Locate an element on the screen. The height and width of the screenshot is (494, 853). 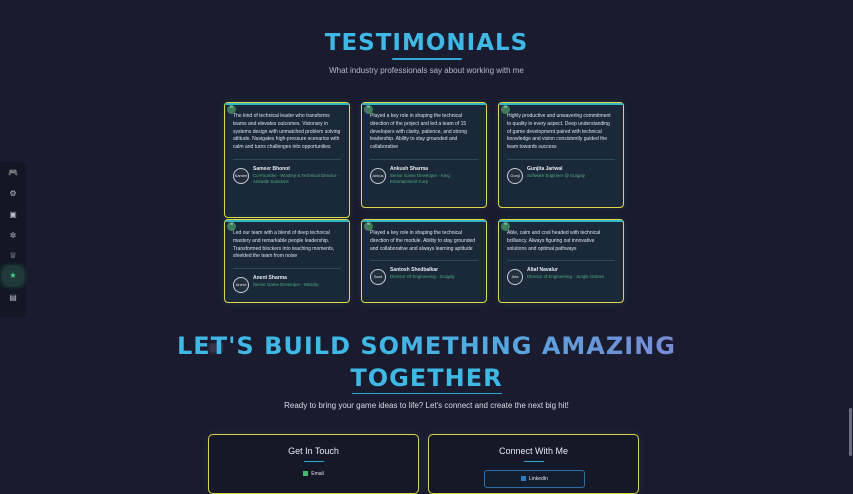
author-name: Altaf Navalur is located at coordinates (542, 270).